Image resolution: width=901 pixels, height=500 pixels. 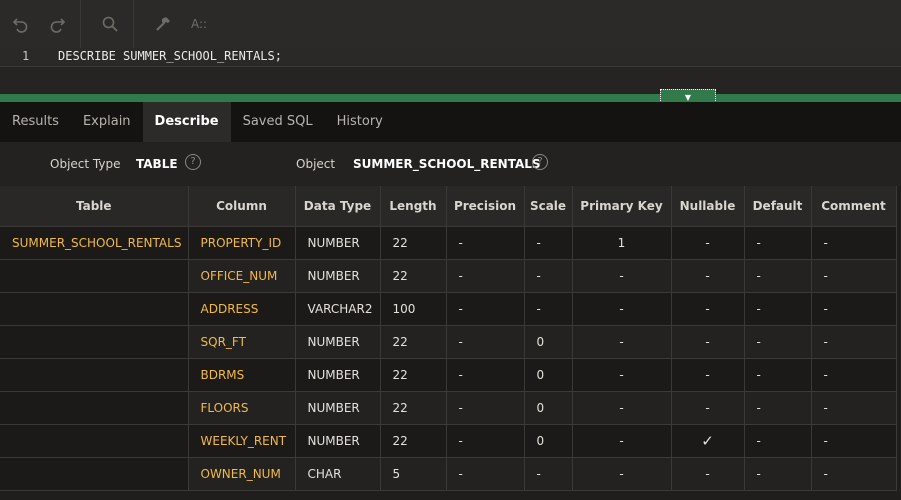 What do you see at coordinates (448, 276) in the screenshot?
I see `table-row: OFFICE_NUM NUMBER 22 - - - - - -` at bounding box center [448, 276].